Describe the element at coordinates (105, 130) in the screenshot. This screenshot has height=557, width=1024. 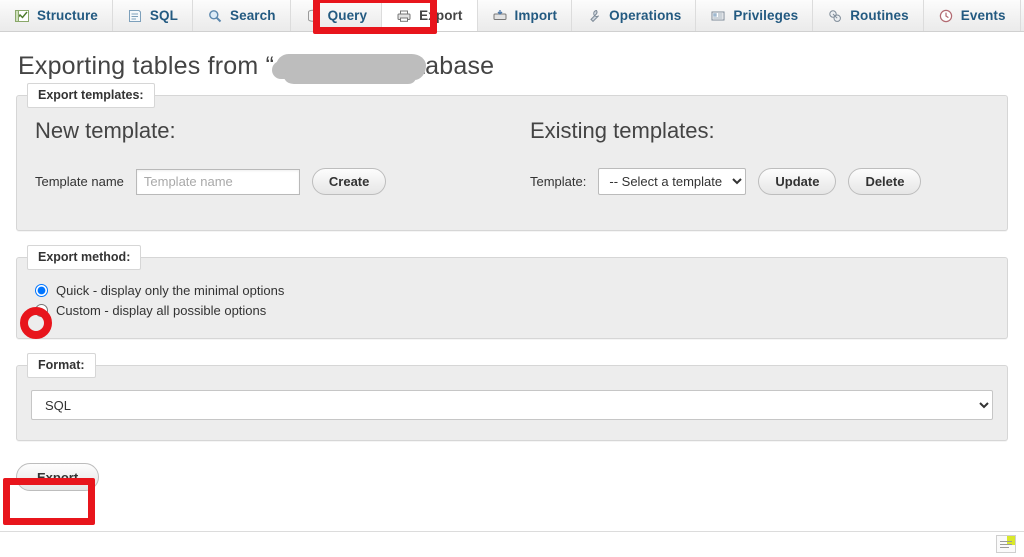
I see `new-template-heading: New template:` at that location.